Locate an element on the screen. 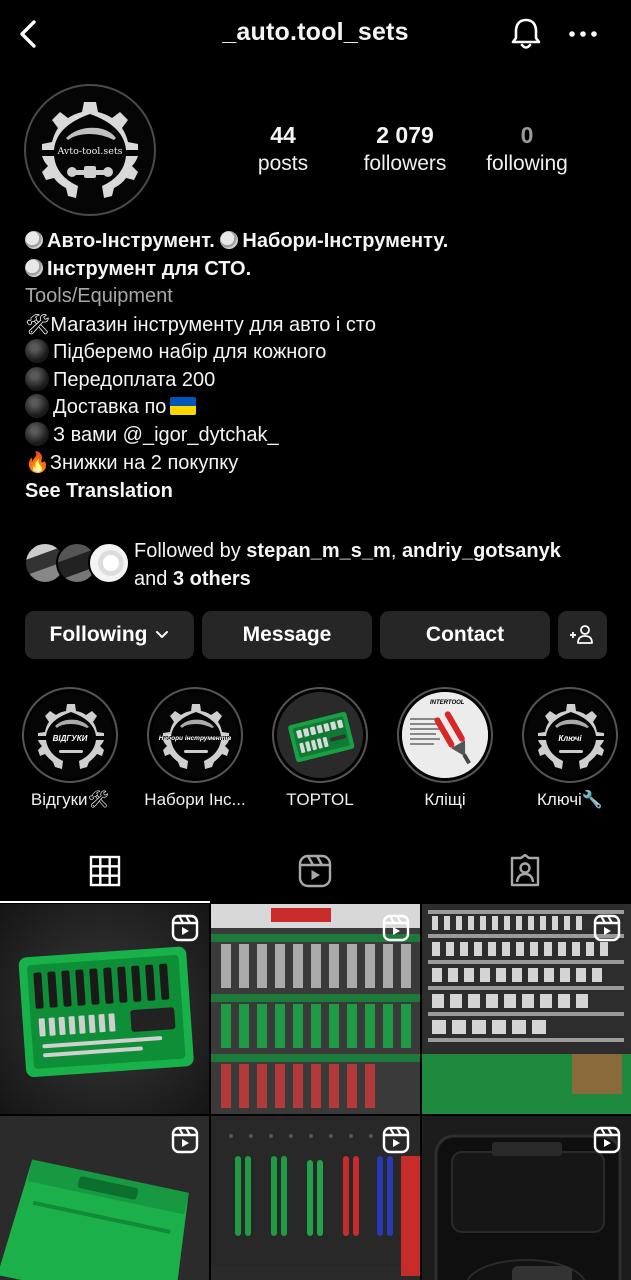 This screenshot has width=631, height=1280. profile-tabs is located at coordinates (315, 871).